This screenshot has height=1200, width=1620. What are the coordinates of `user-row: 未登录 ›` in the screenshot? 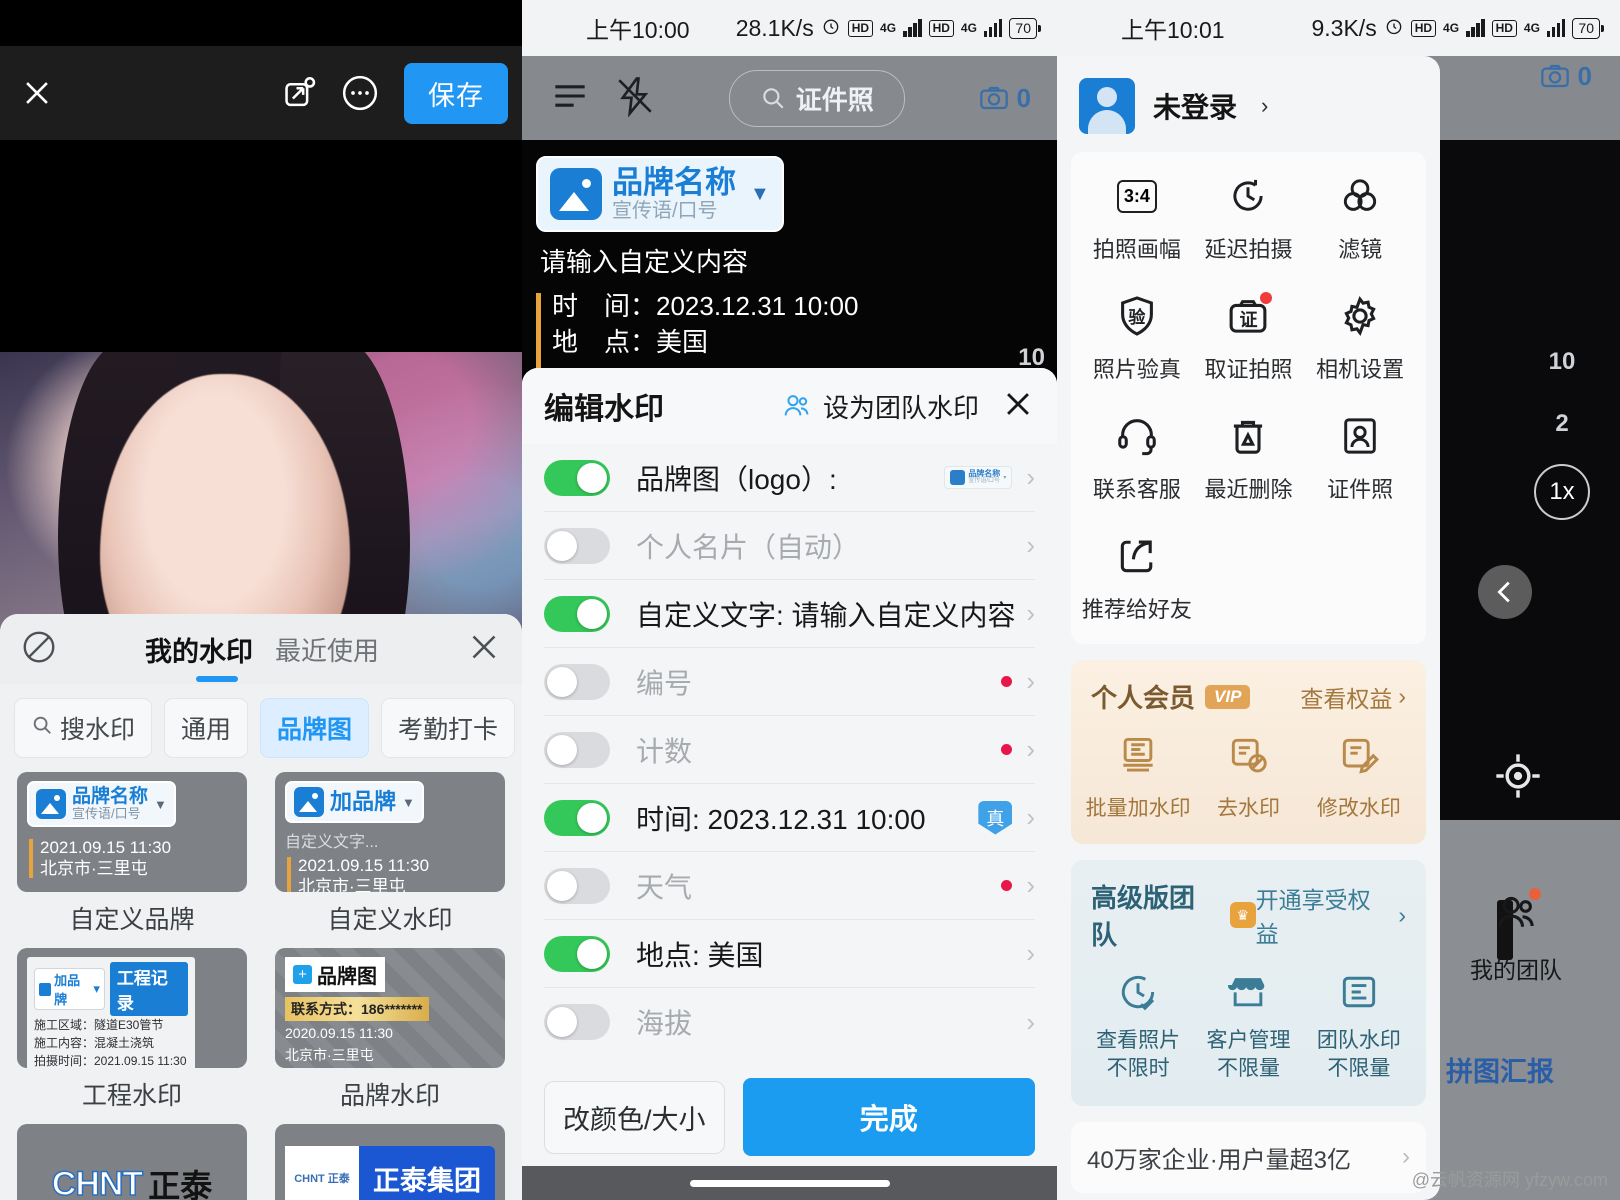 It's located at (1248, 104).